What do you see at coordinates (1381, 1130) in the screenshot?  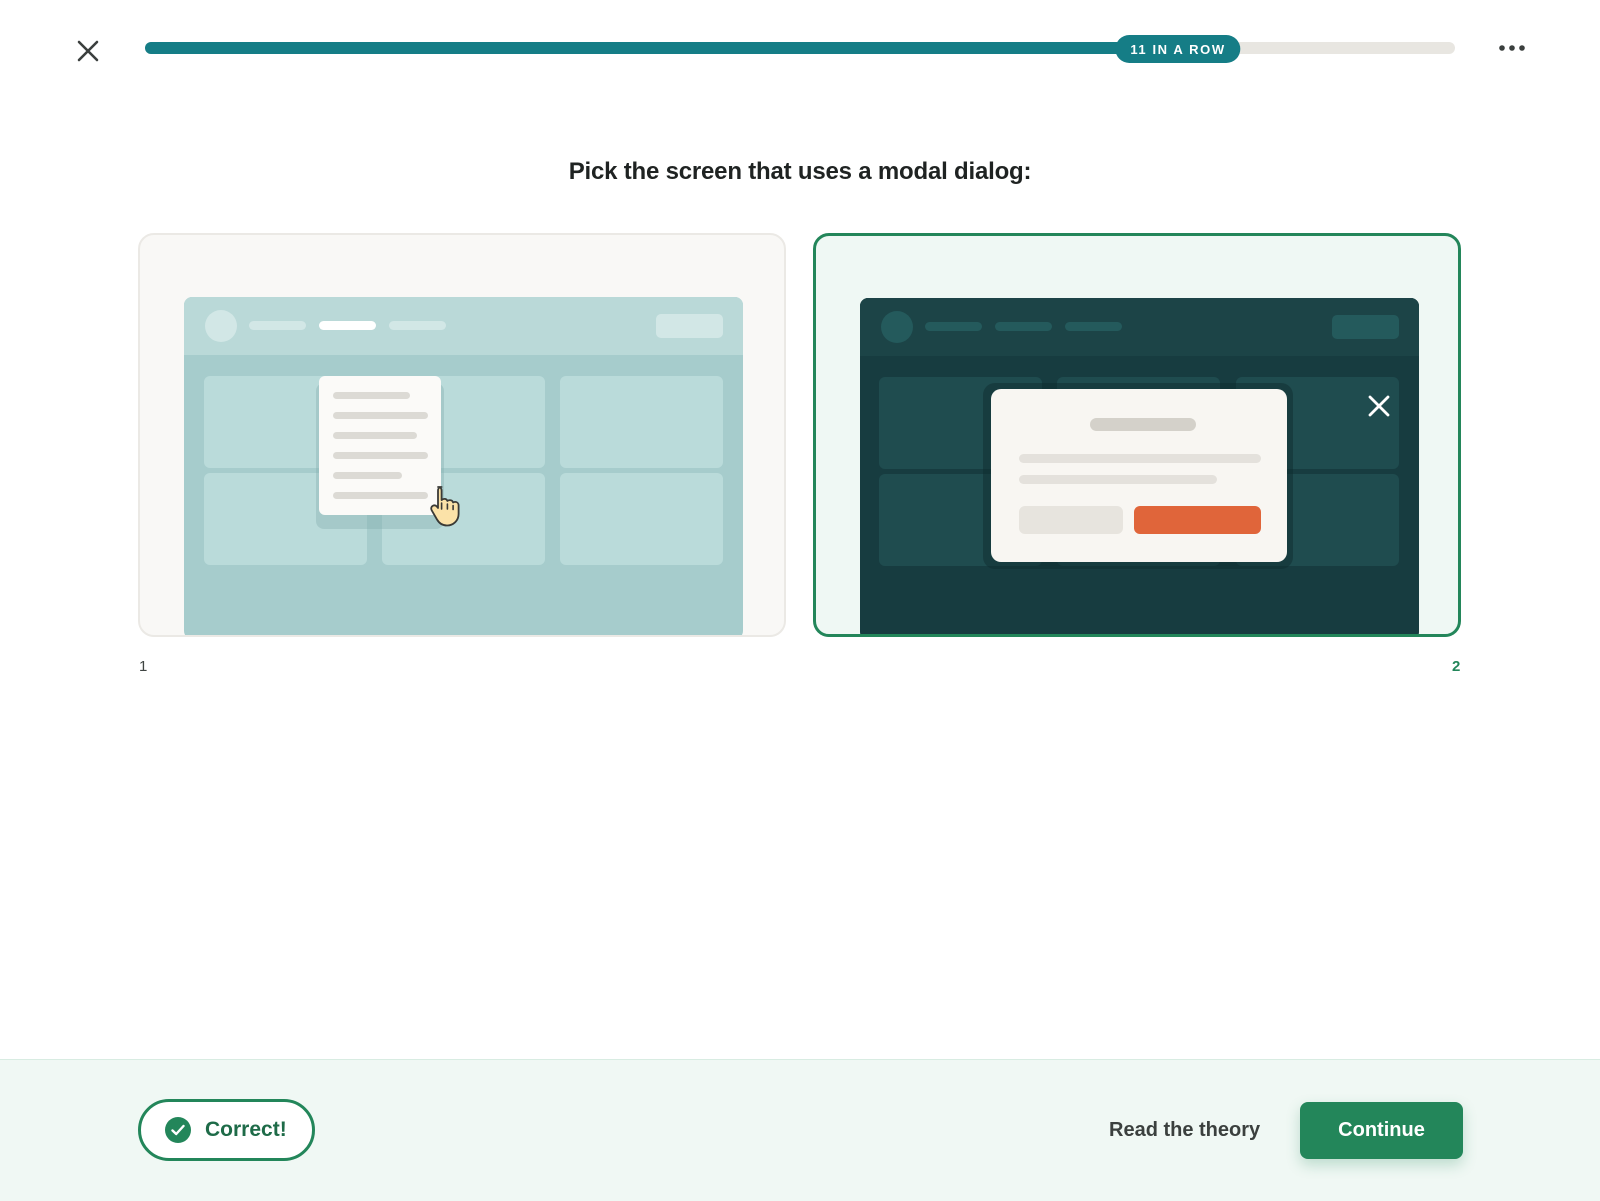 I see `continue-button: Continue` at bounding box center [1381, 1130].